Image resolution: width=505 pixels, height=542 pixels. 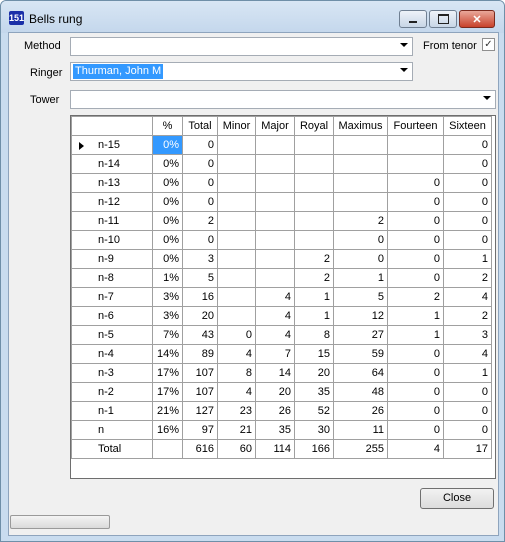 I want to click on row-header: n-9, so click(x=112, y=259).